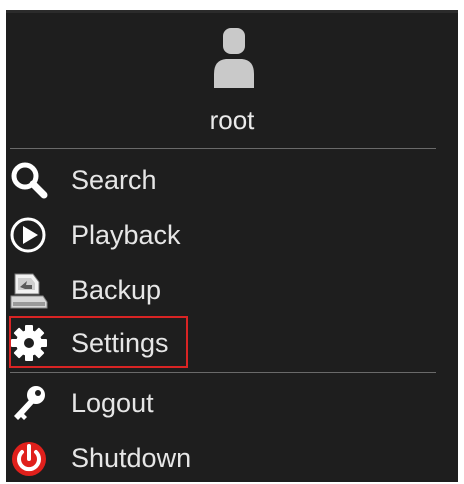 Image resolution: width=464 pixels, height=484 pixels. Describe the element at coordinates (112, 403) in the screenshot. I see `menu-item-logout-label: Logout` at that location.